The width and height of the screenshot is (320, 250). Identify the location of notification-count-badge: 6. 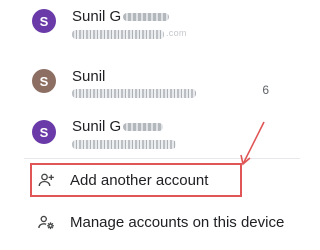
(265, 90).